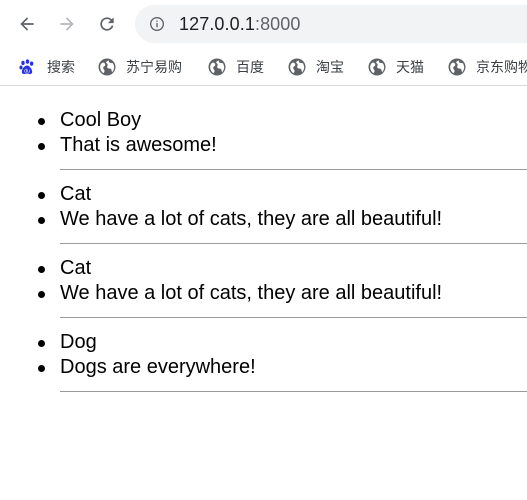 The height and width of the screenshot is (500, 527). I want to click on address-bar: 127.0.0.1:8000, so click(331, 24).